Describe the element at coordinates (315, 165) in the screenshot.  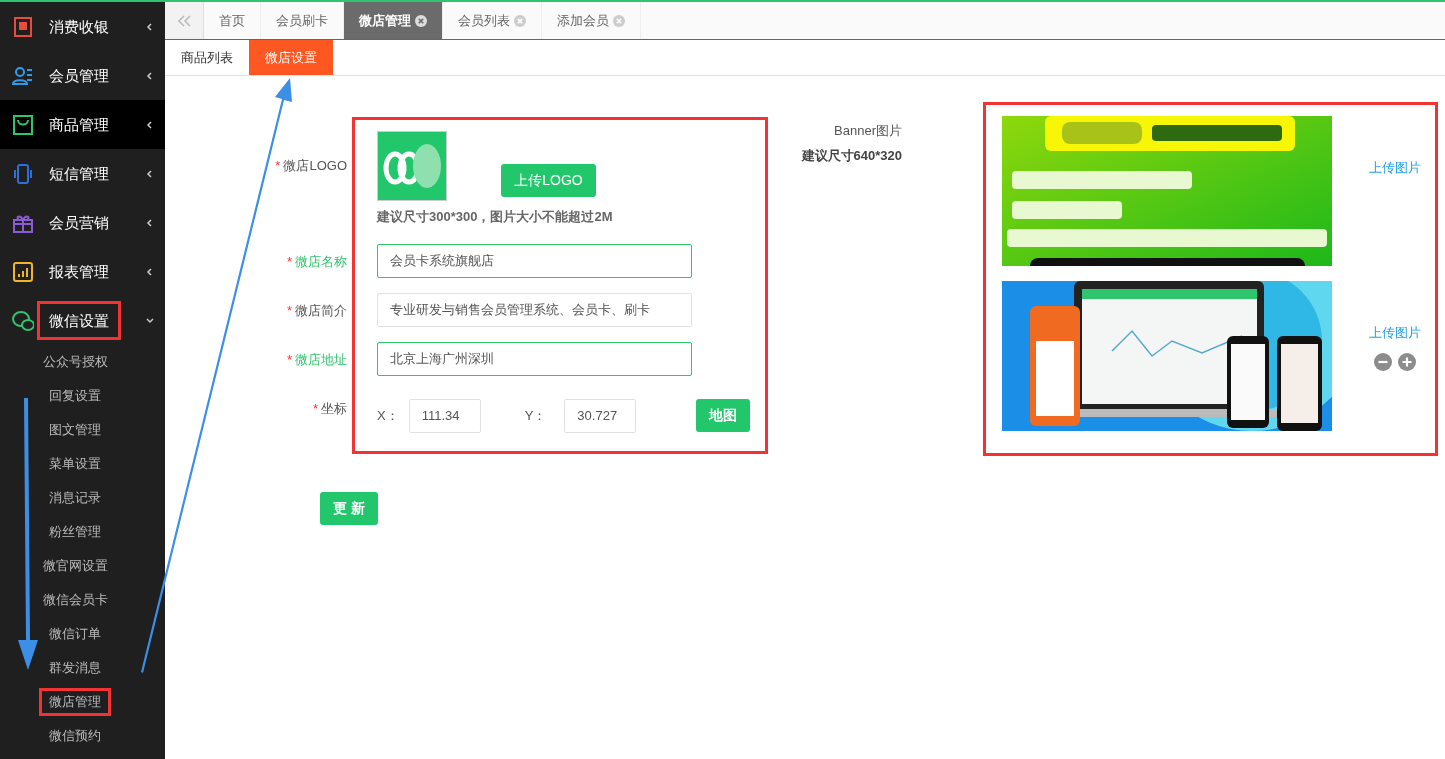
I see `field-label: 微店LOGO` at that location.